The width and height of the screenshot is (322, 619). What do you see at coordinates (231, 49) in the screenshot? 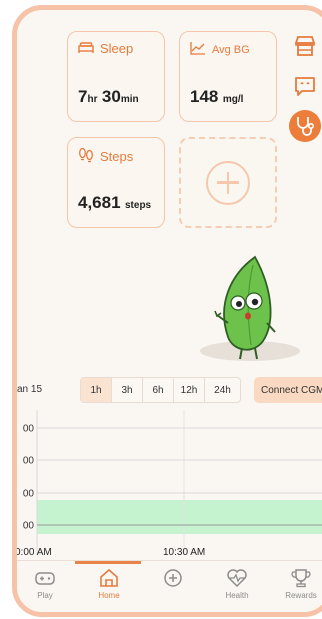
I see `avg-bg-title-text: Avg BG` at bounding box center [231, 49].